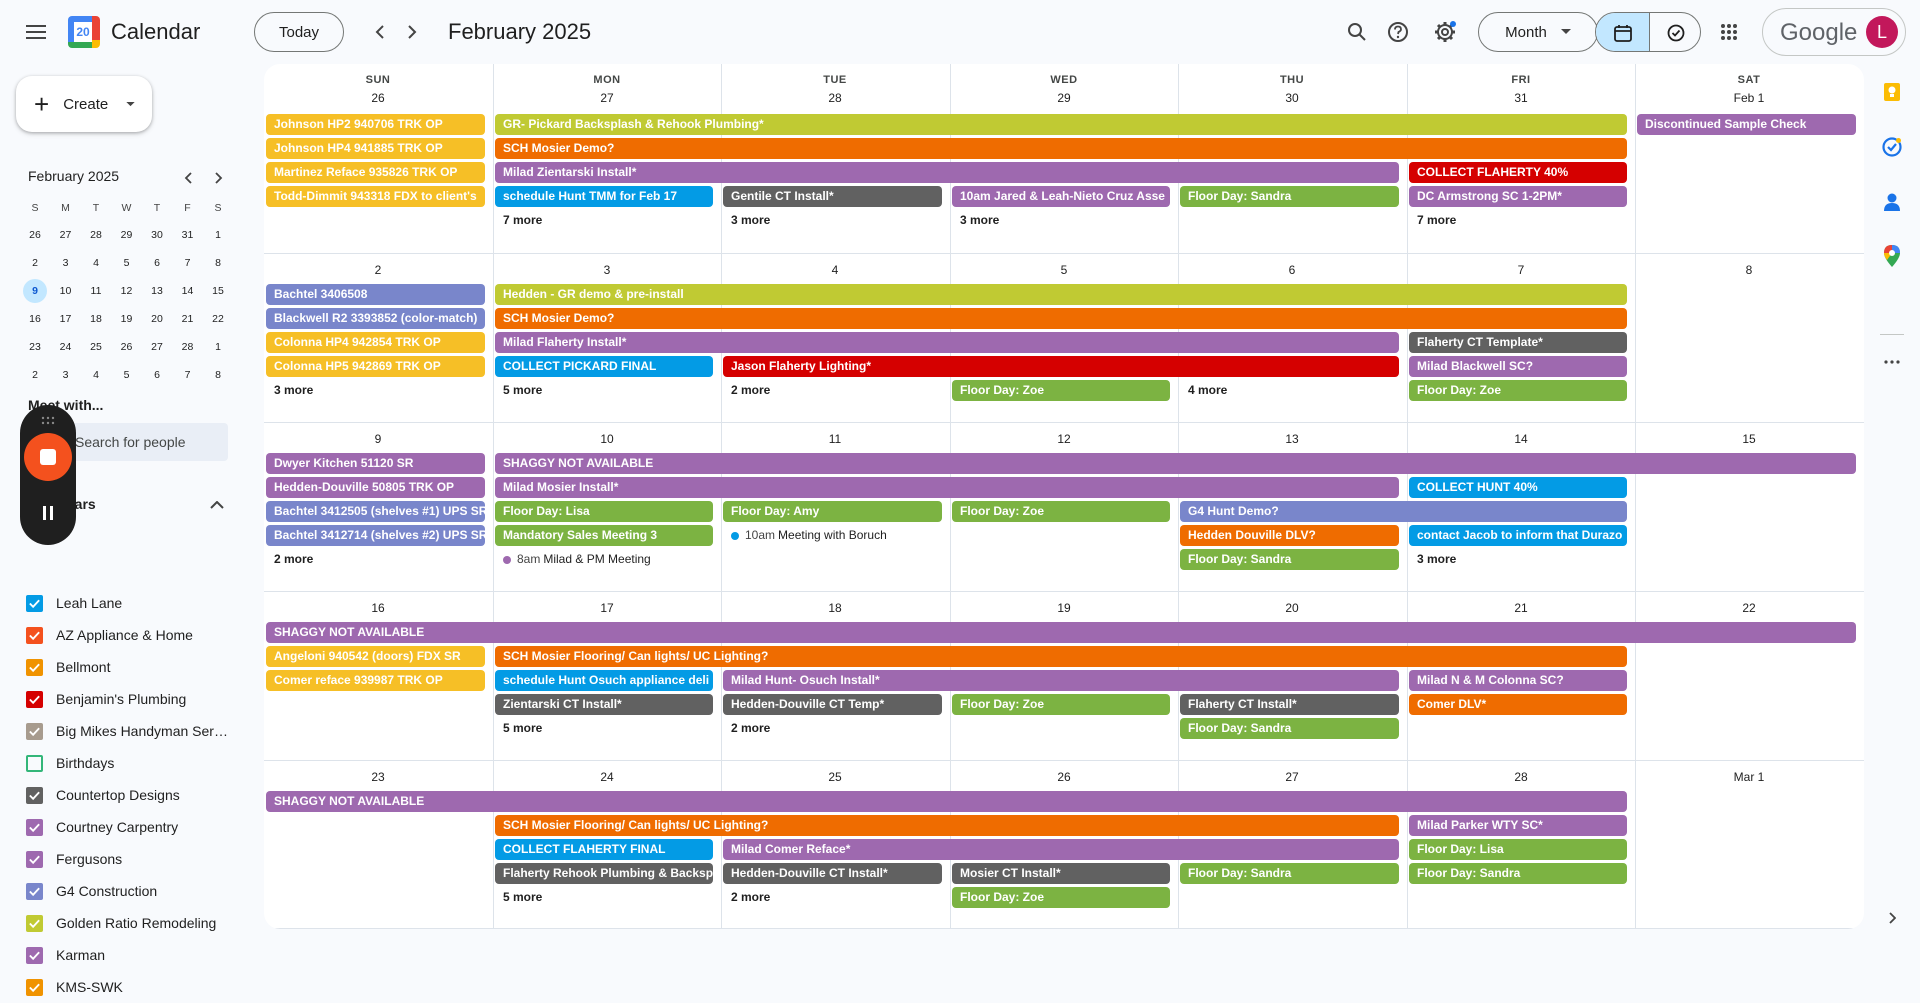 This screenshot has height=1003, width=1920. What do you see at coordinates (1292, 270) in the screenshot?
I see `day-number: 6` at bounding box center [1292, 270].